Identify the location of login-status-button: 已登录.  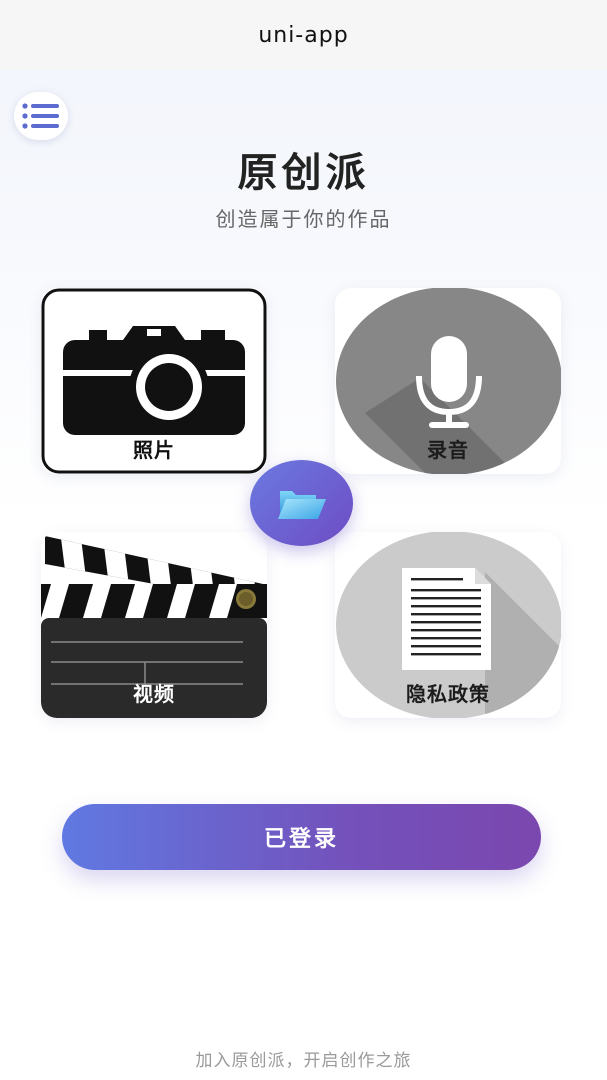
(301, 837).